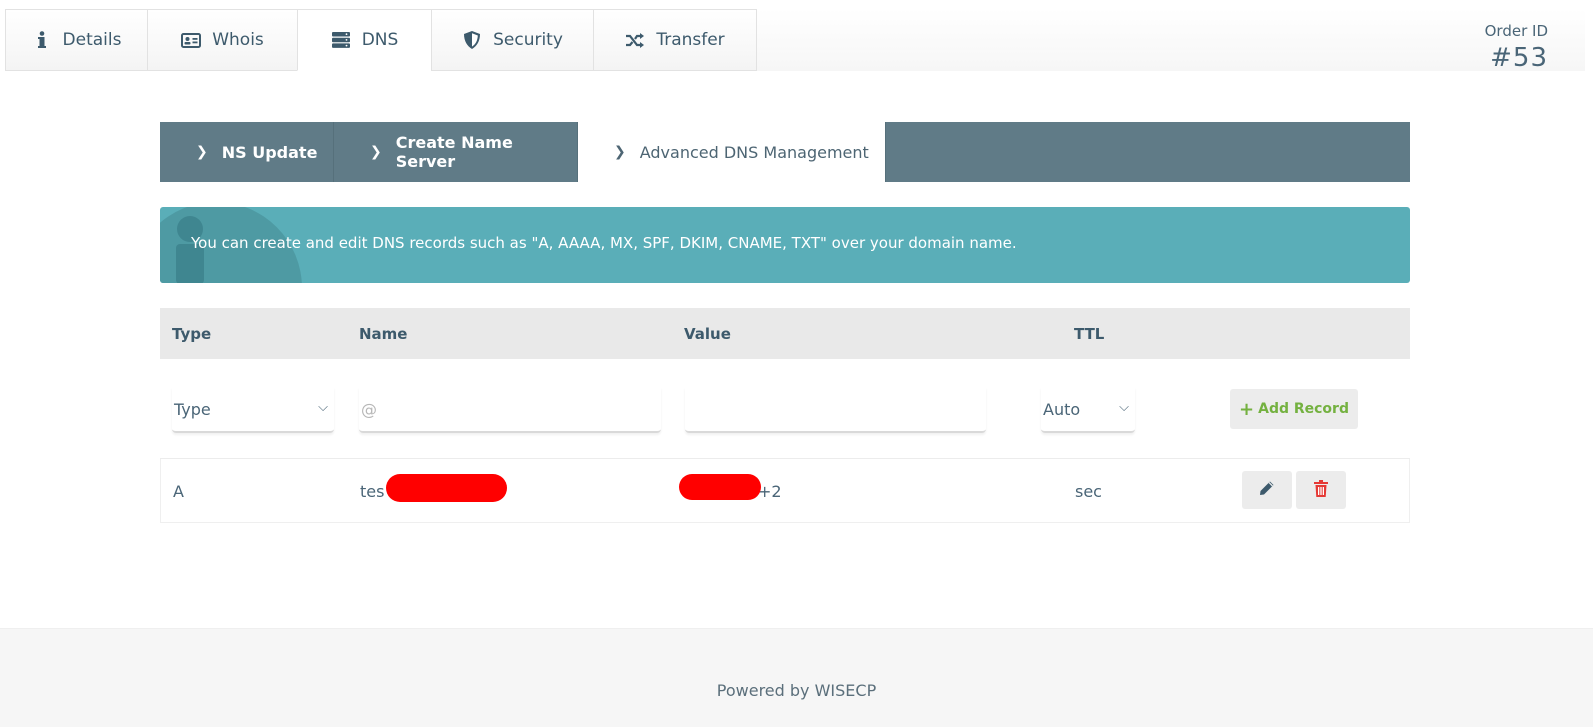 This screenshot has width=1593, height=727. Describe the element at coordinates (785, 333) in the screenshot. I see `table-header: Type Name Value TTL` at that location.